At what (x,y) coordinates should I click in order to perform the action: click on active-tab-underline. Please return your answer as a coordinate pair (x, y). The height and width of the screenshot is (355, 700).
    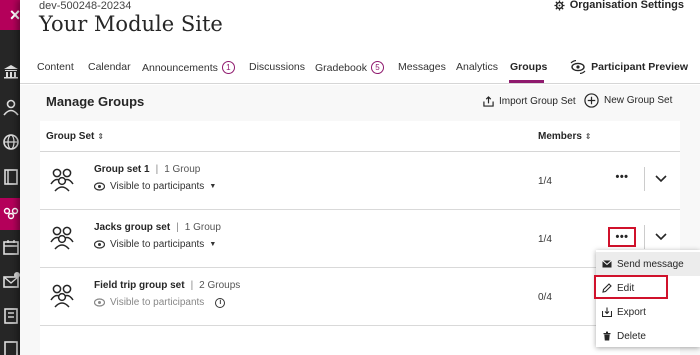
    Looking at the image, I should click on (526, 81).